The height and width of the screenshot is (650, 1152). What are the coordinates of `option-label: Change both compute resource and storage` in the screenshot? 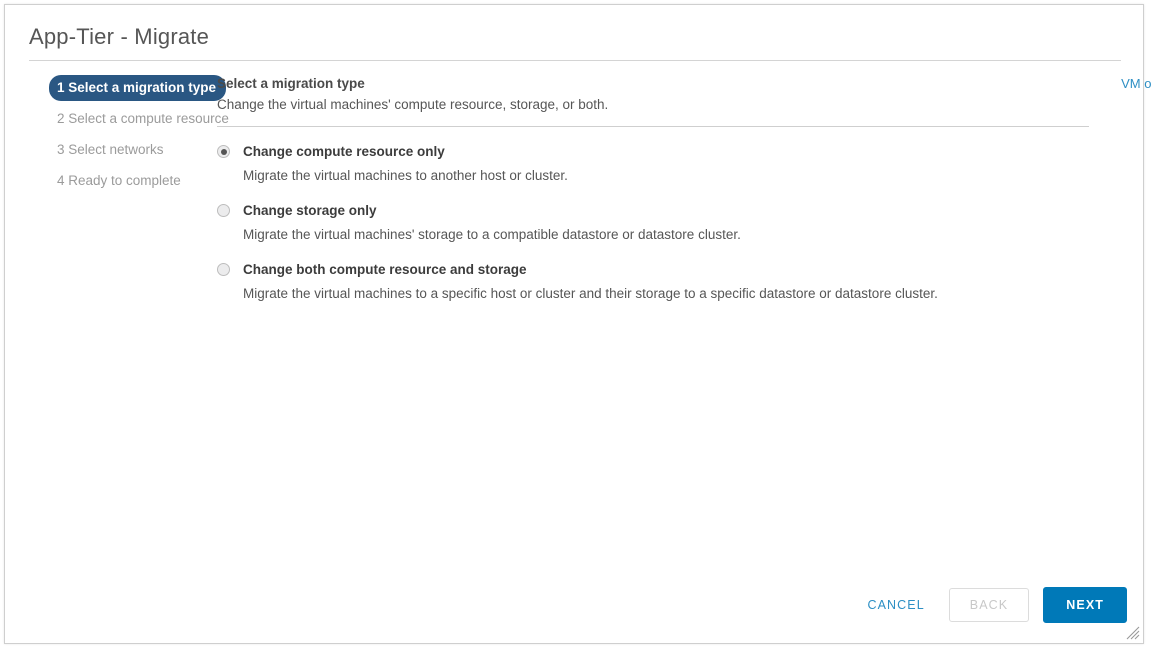 It's located at (385, 269).